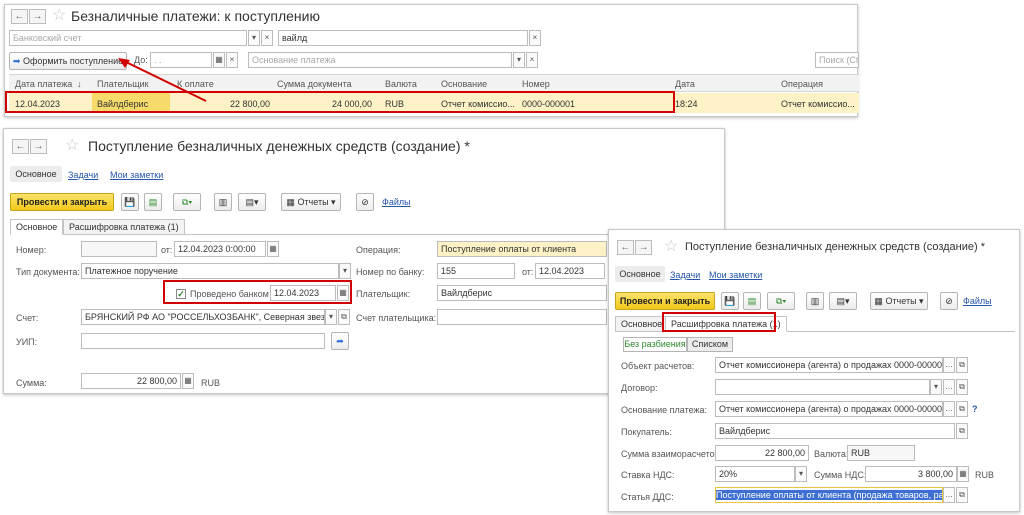 Image resolution: width=1024 pixels, height=515 pixels. What do you see at coordinates (881, 453) in the screenshot?
I see `currency-field: RUB` at bounding box center [881, 453].